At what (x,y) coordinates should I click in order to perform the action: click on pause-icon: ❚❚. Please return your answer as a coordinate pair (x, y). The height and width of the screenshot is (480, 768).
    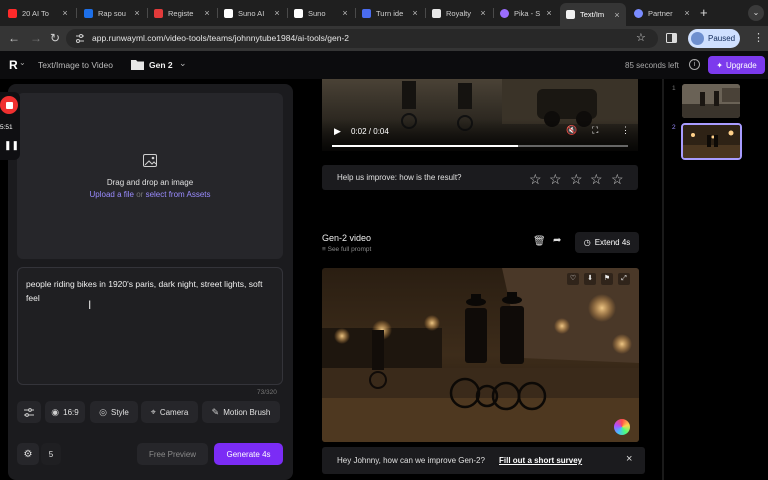
    Looking at the image, I should click on (11, 145).